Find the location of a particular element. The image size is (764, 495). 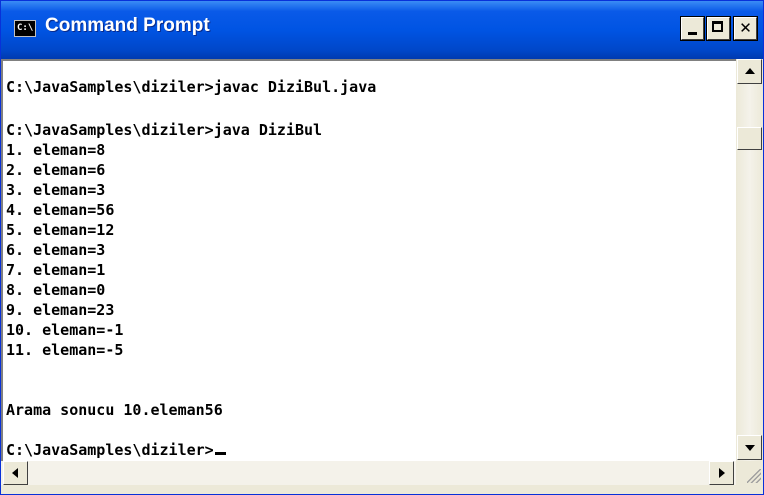

scroll-left-arrow-icon is located at coordinates (15, 473).